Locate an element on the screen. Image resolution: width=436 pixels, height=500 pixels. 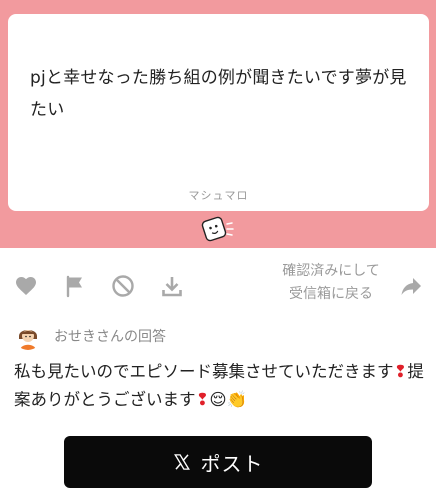
card-footer-label: マシュマロ is located at coordinates (218, 195).